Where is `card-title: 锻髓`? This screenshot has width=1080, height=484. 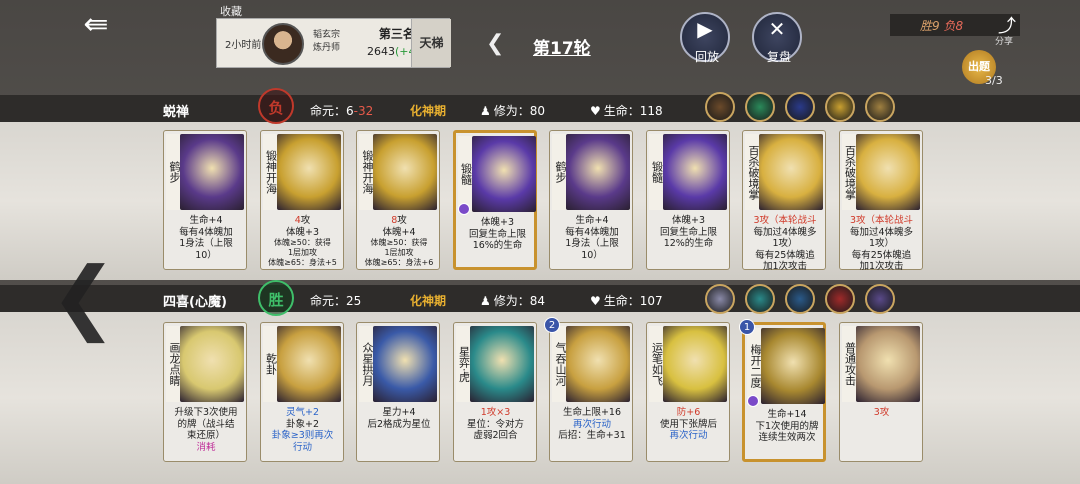
card-title: 锻髓 is located at coordinates (656, 172).